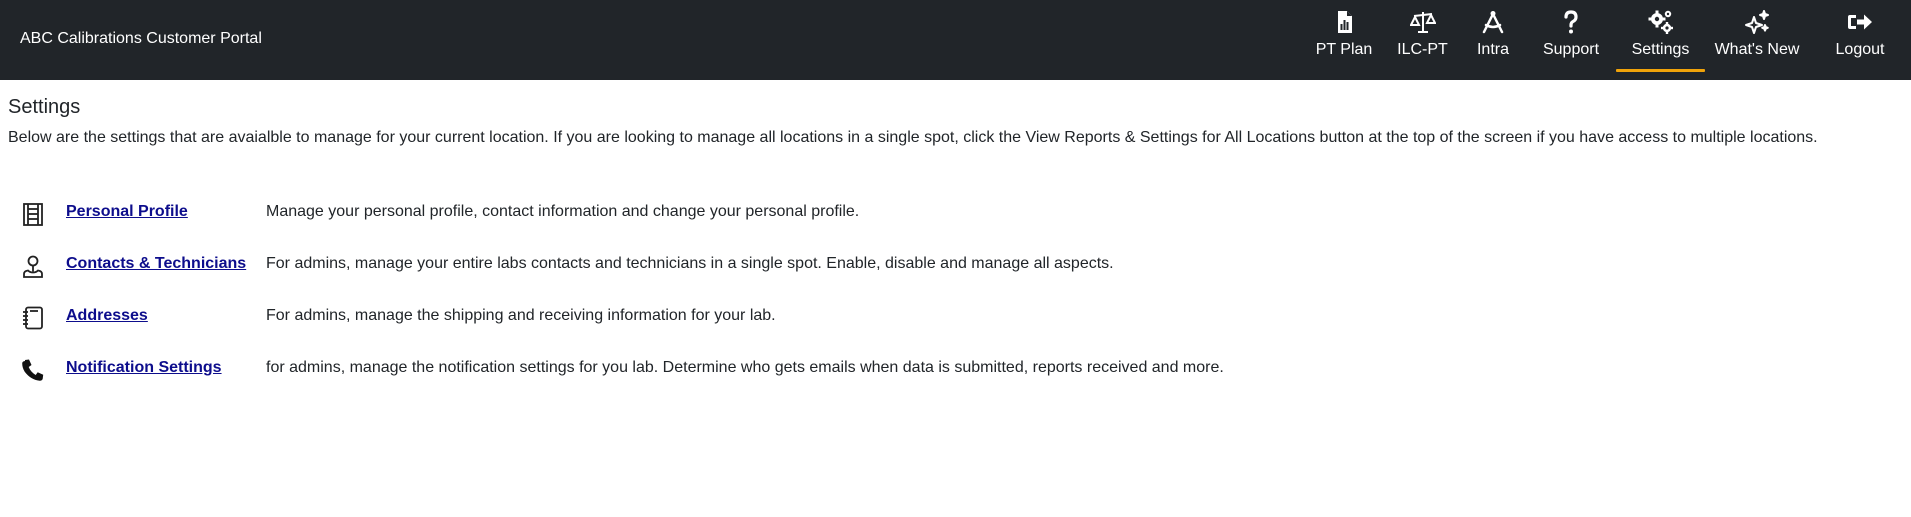 This screenshot has width=1911, height=517. What do you see at coordinates (1492, 49) in the screenshot?
I see `nav-label: Intra` at bounding box center [1492, 49].